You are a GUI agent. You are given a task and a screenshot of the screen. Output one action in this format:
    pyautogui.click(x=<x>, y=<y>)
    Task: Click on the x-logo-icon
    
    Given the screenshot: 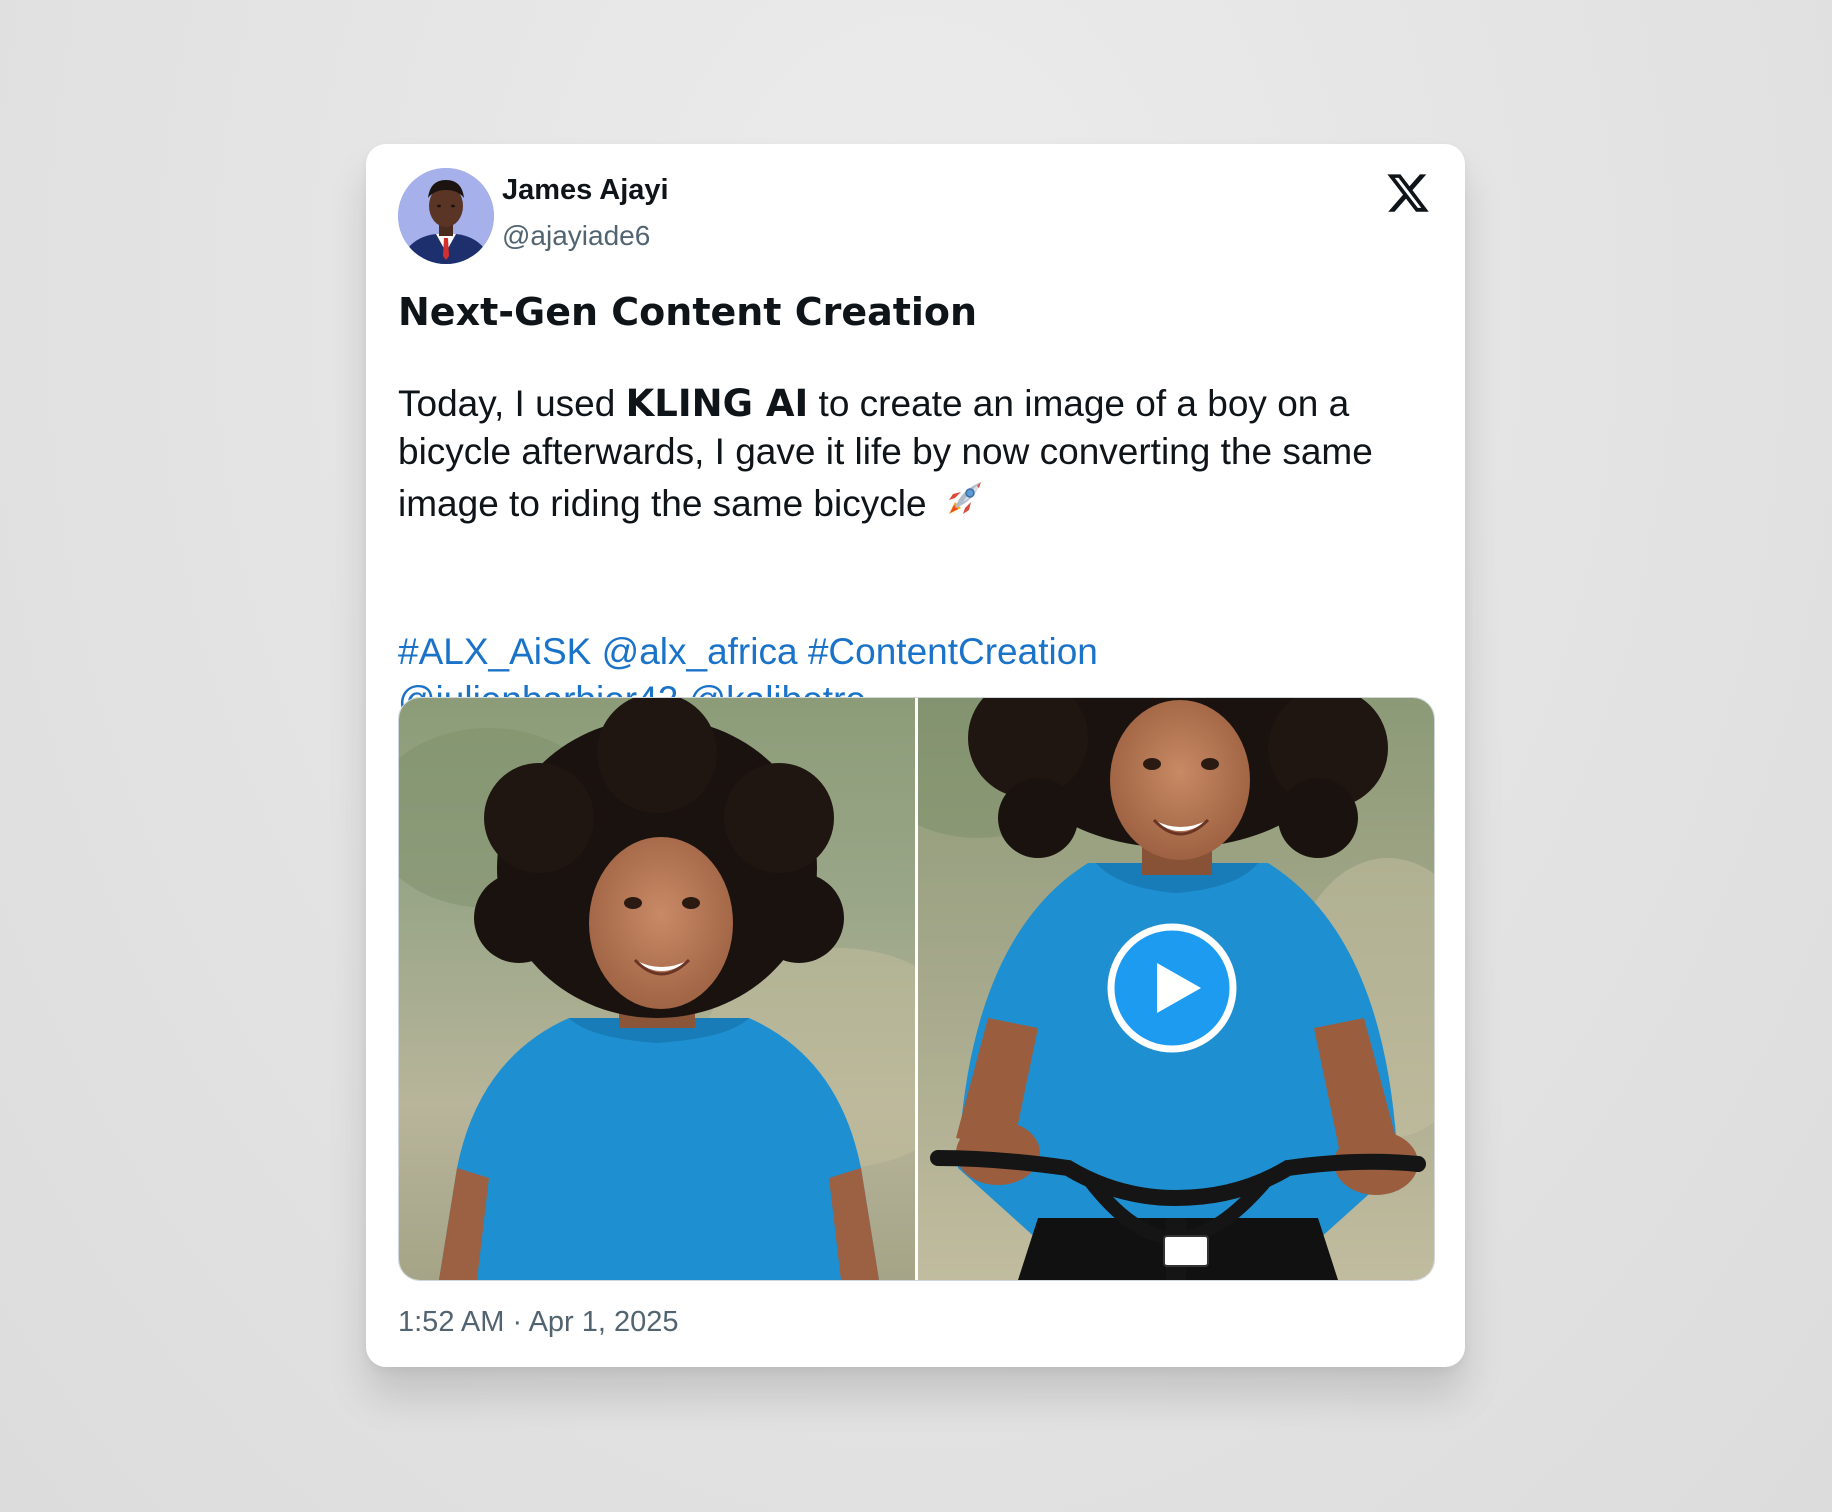 What is the action you would take?
    pyautogui.click(x=1408, y=193)
    